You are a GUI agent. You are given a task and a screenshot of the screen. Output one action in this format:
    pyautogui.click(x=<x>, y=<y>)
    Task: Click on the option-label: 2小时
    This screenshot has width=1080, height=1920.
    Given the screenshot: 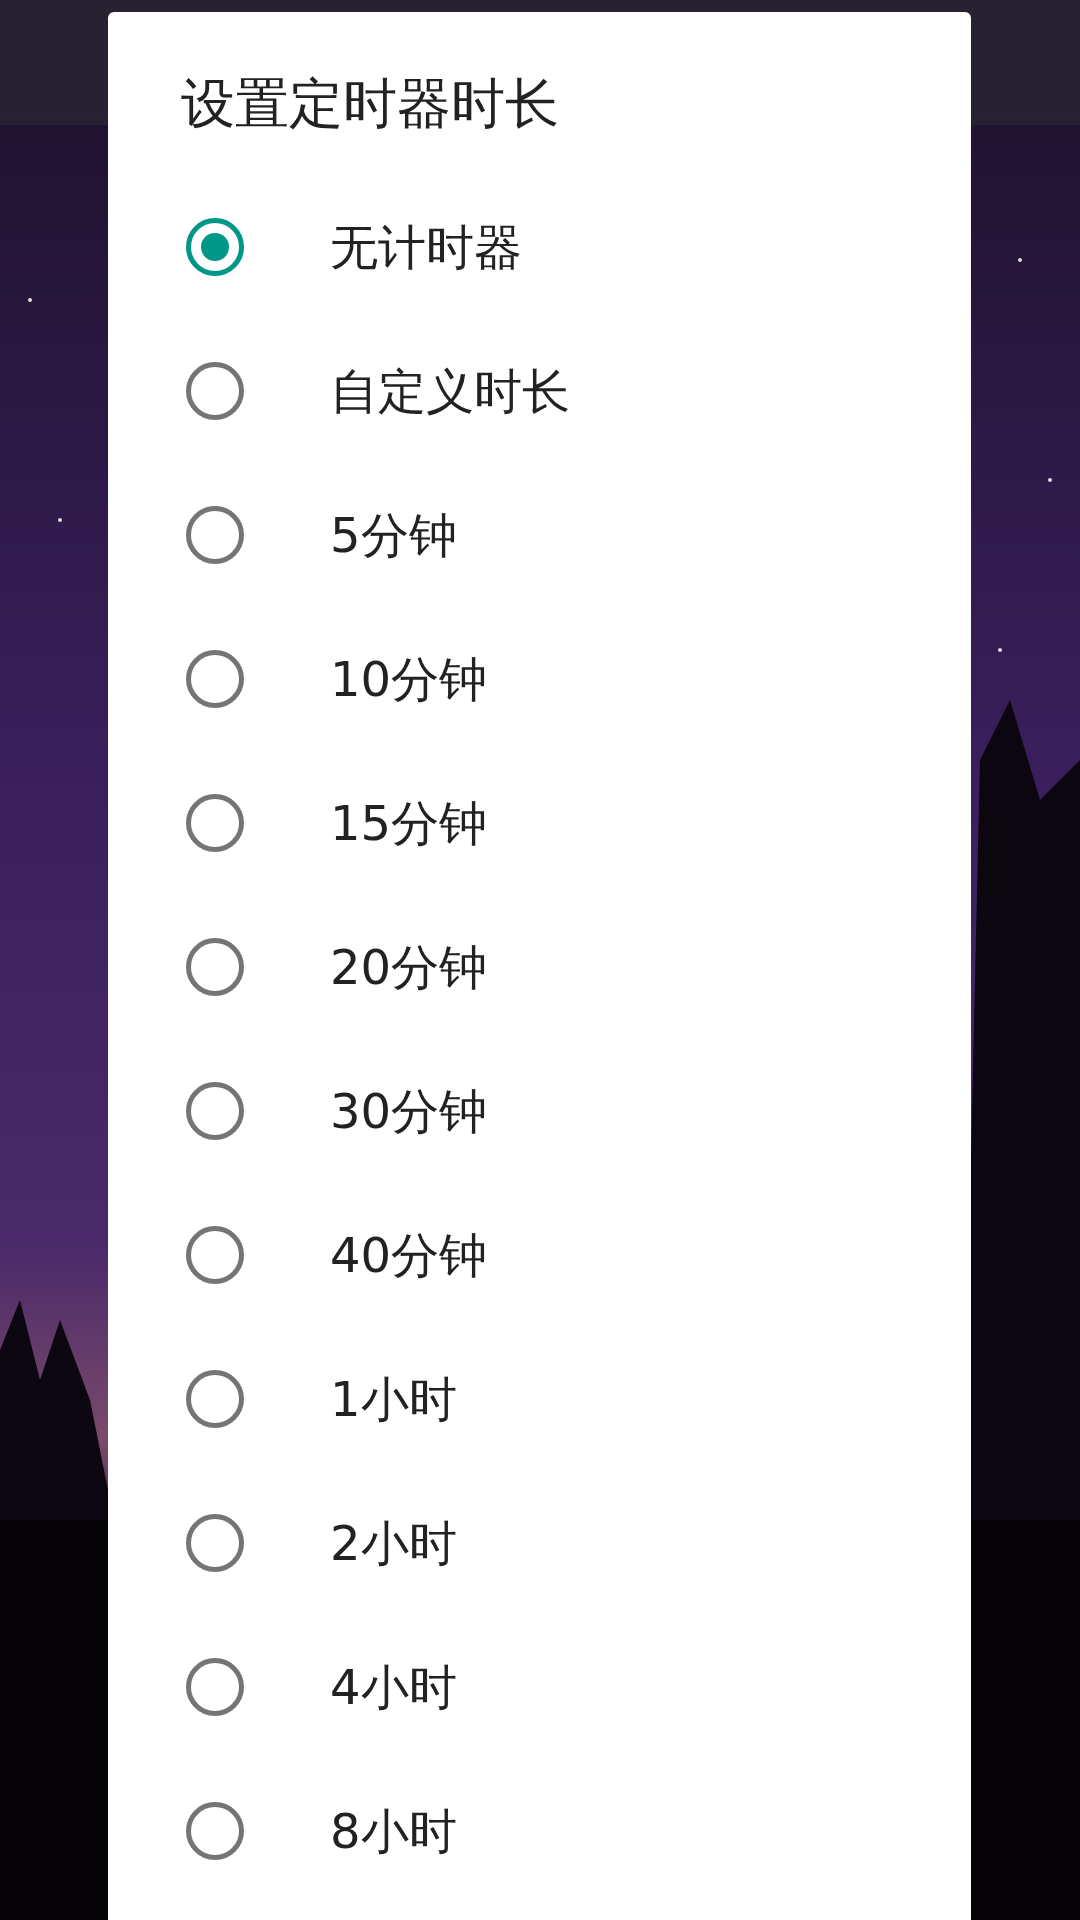 What is the action you would take?
    pyautogui.click(x=393, y=1542)
    